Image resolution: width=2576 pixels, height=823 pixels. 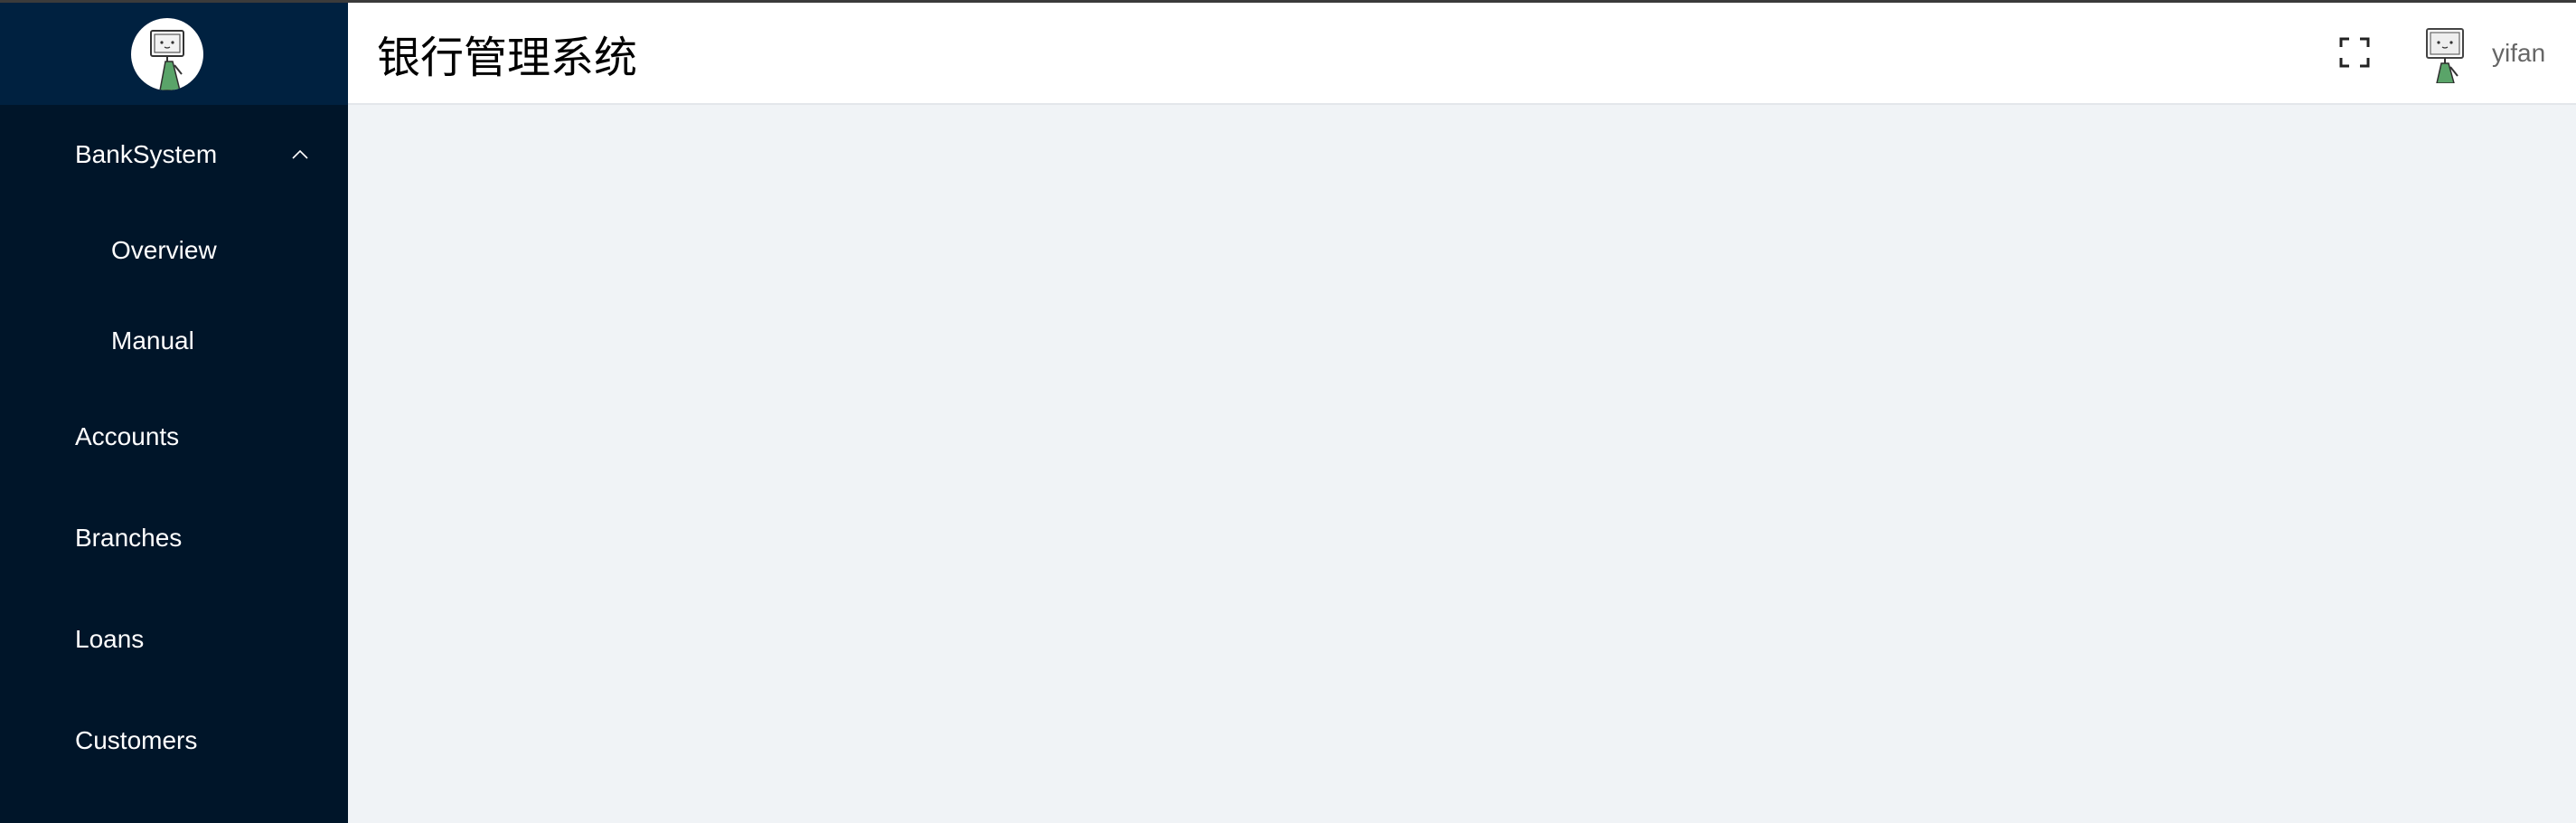 What do you see at coordinates (110, 639) in the screenshot?
I see `sidebar-item-label: Loans` at bounding box center [110, 639].